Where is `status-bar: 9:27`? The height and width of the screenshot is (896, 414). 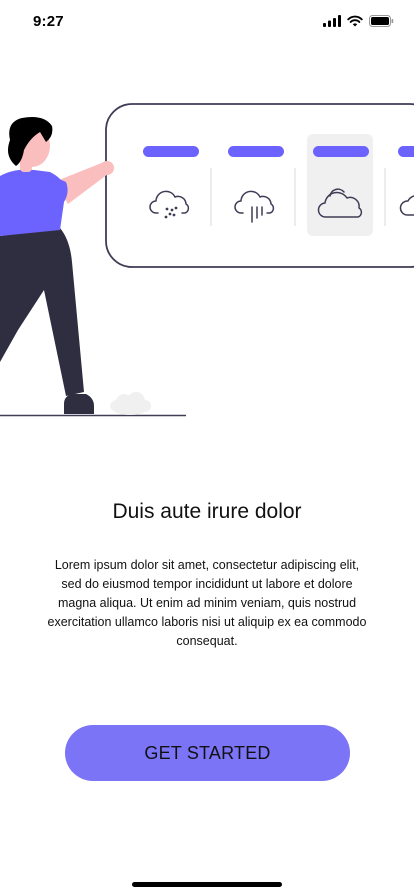
status-bar: 9:27 is located at coordinates (207, 22).